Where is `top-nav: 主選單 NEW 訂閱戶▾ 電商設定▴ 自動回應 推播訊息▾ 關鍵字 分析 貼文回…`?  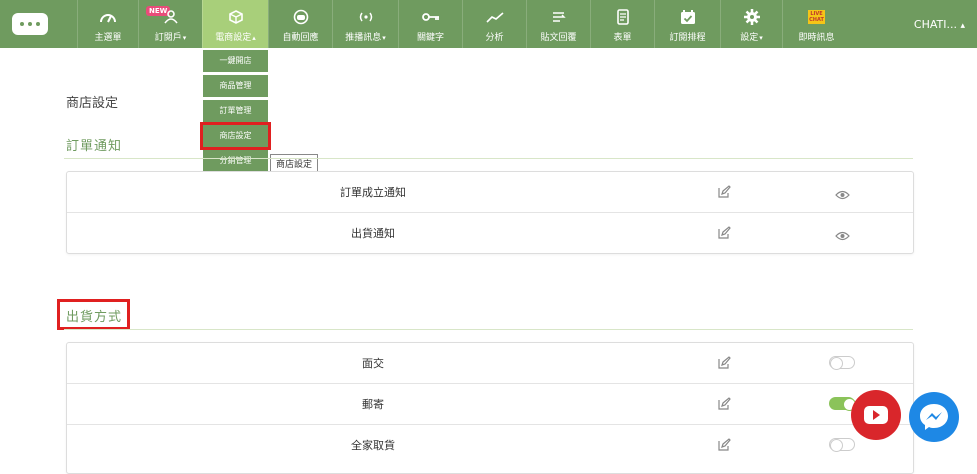 top-nav: 主選單 NEW 訂閱戶▾ 電商設定▴ 自動回應 推播訊息▾ 關鍵字 分析 貼文回… is located at coordinates (488, 24).